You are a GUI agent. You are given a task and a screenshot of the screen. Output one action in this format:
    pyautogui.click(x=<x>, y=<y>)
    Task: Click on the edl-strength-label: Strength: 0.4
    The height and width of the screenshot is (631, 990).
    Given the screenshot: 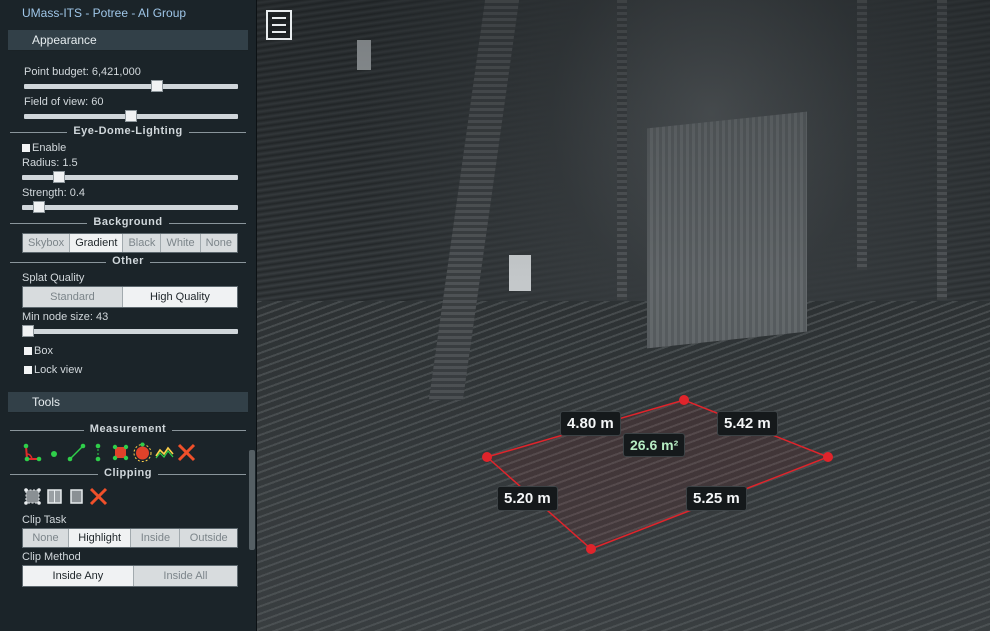 What is the action you would take?
    pyautogui.click(x=53, y=193)
    